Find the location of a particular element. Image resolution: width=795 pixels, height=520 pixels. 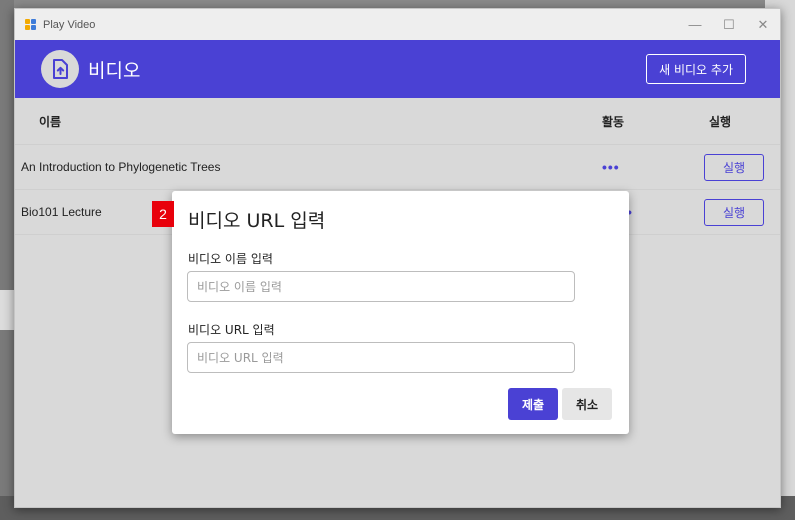

maximize-button: ☐ is located at coordinates (729, 24).